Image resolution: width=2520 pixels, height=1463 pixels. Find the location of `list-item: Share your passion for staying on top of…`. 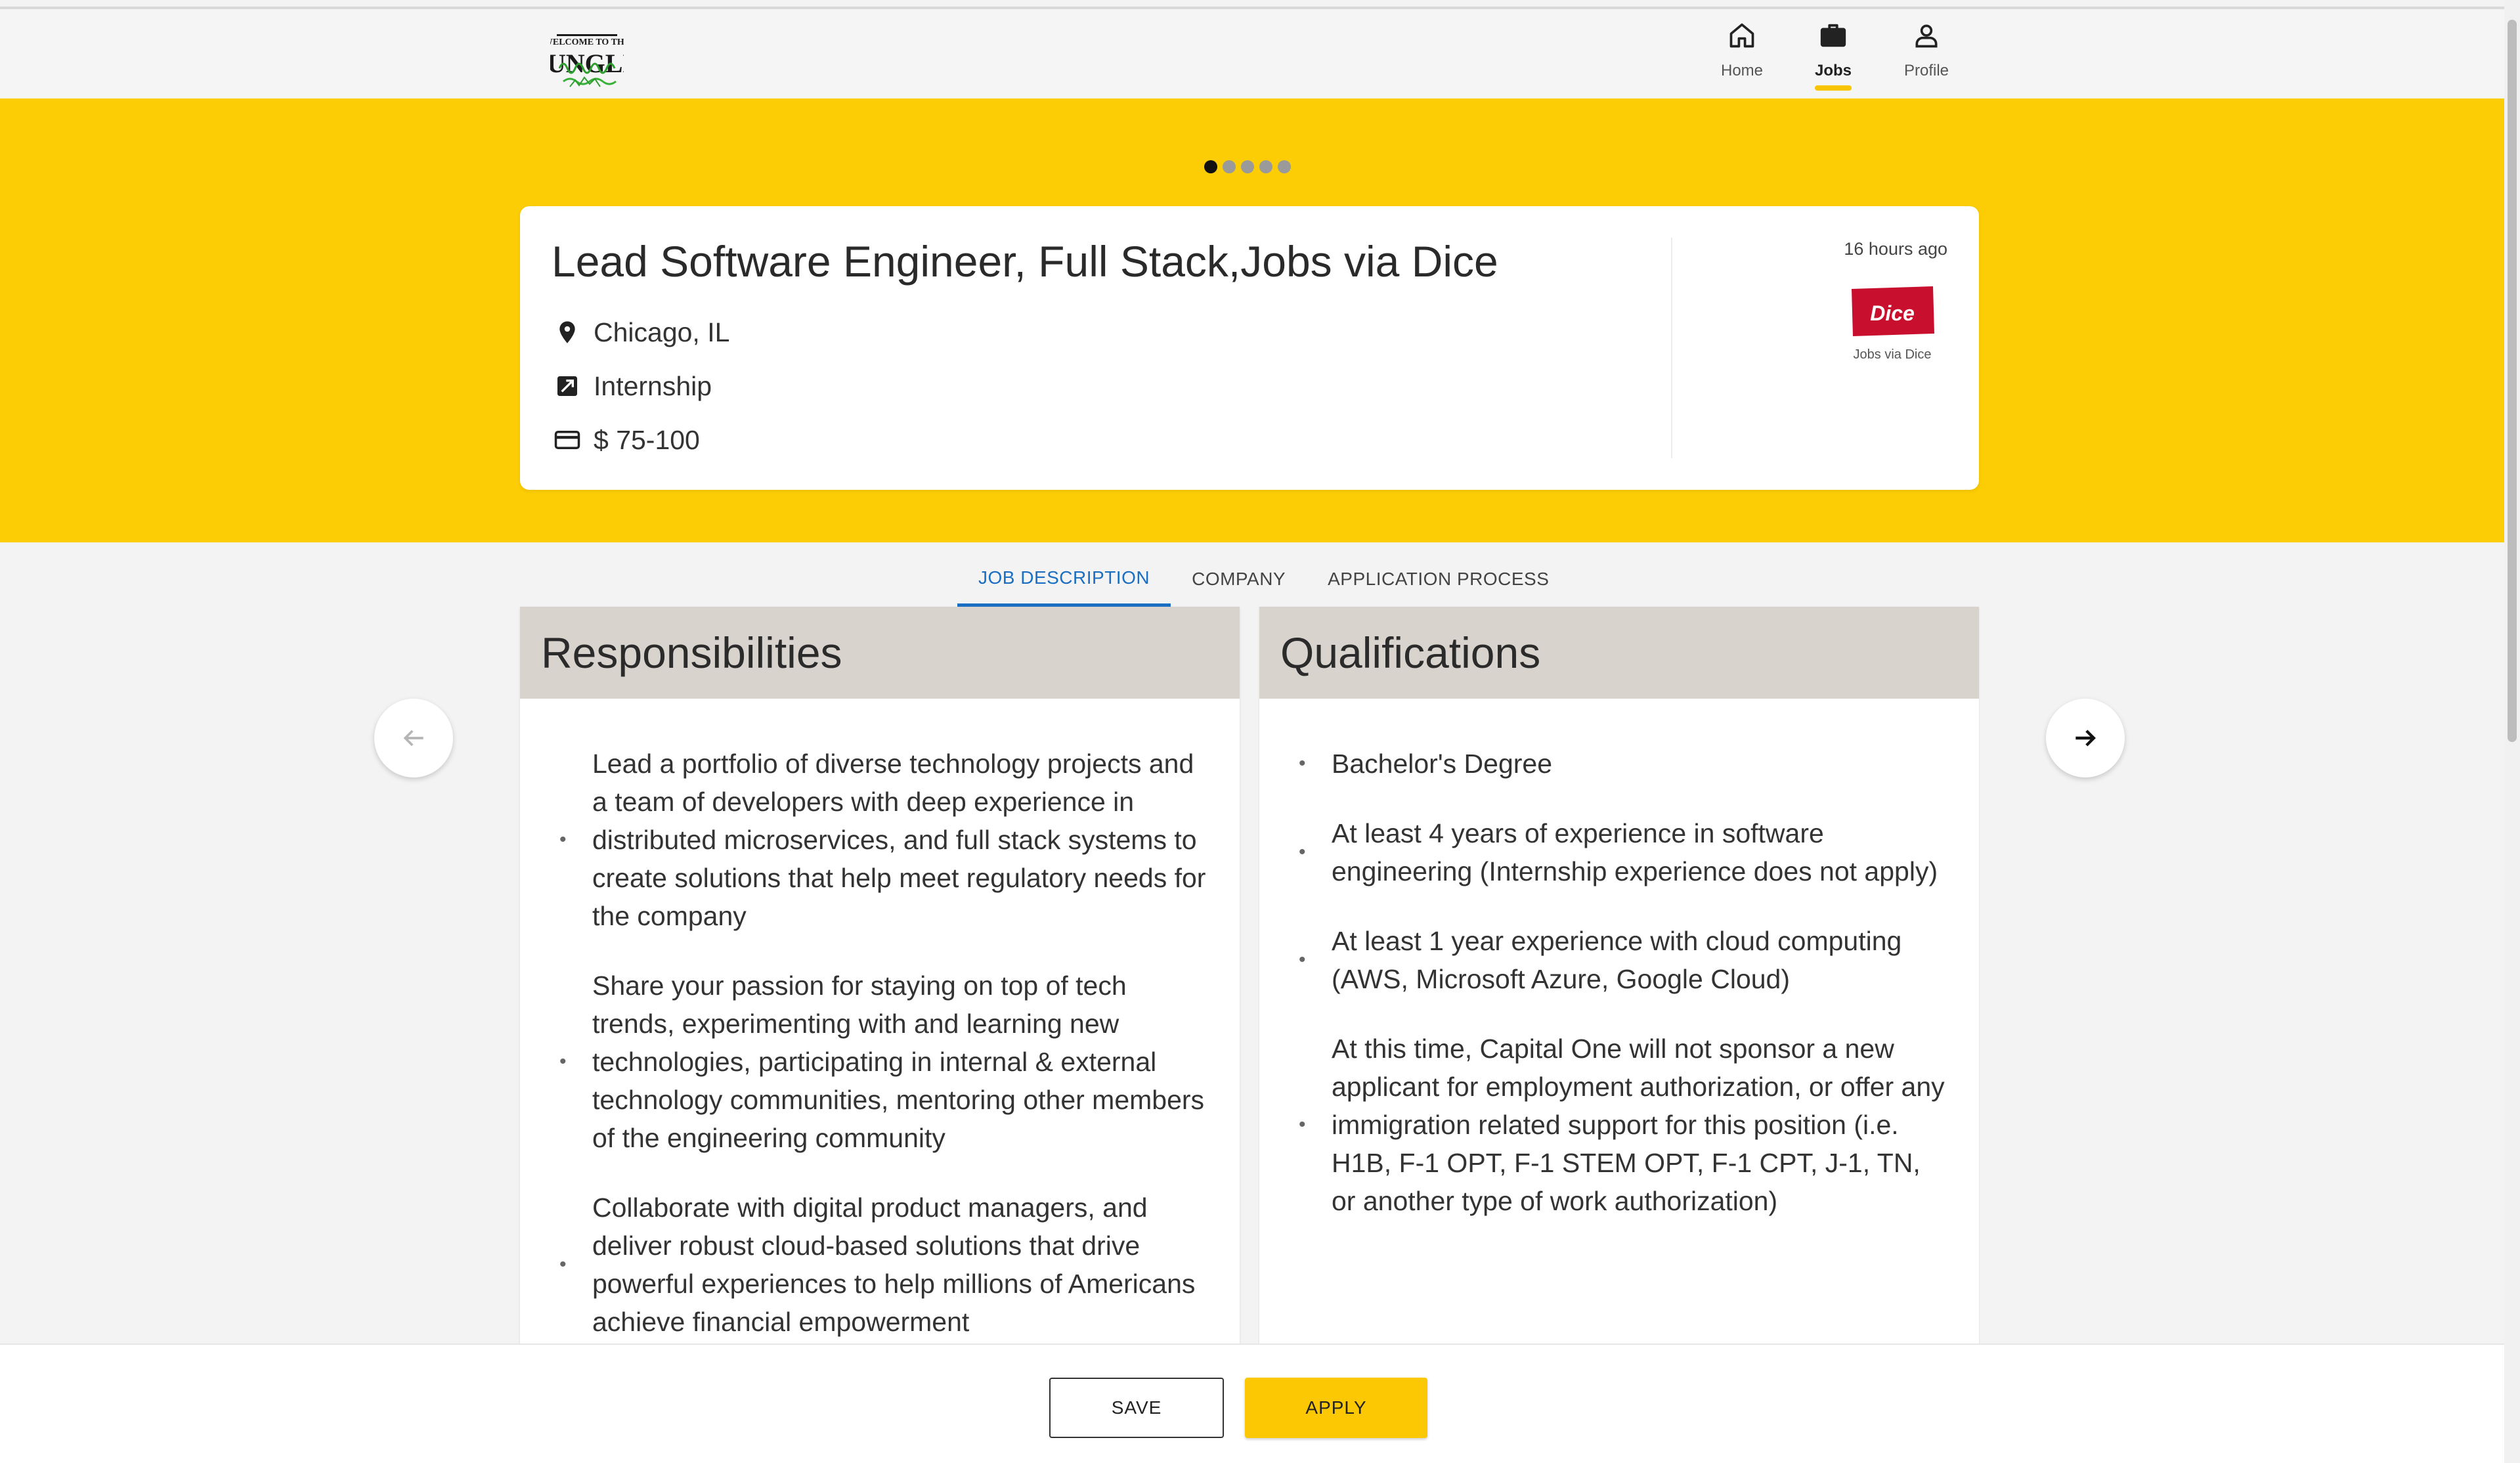

list-item: Share your passion for staying on top of… is located at coordinates (880, 1062).